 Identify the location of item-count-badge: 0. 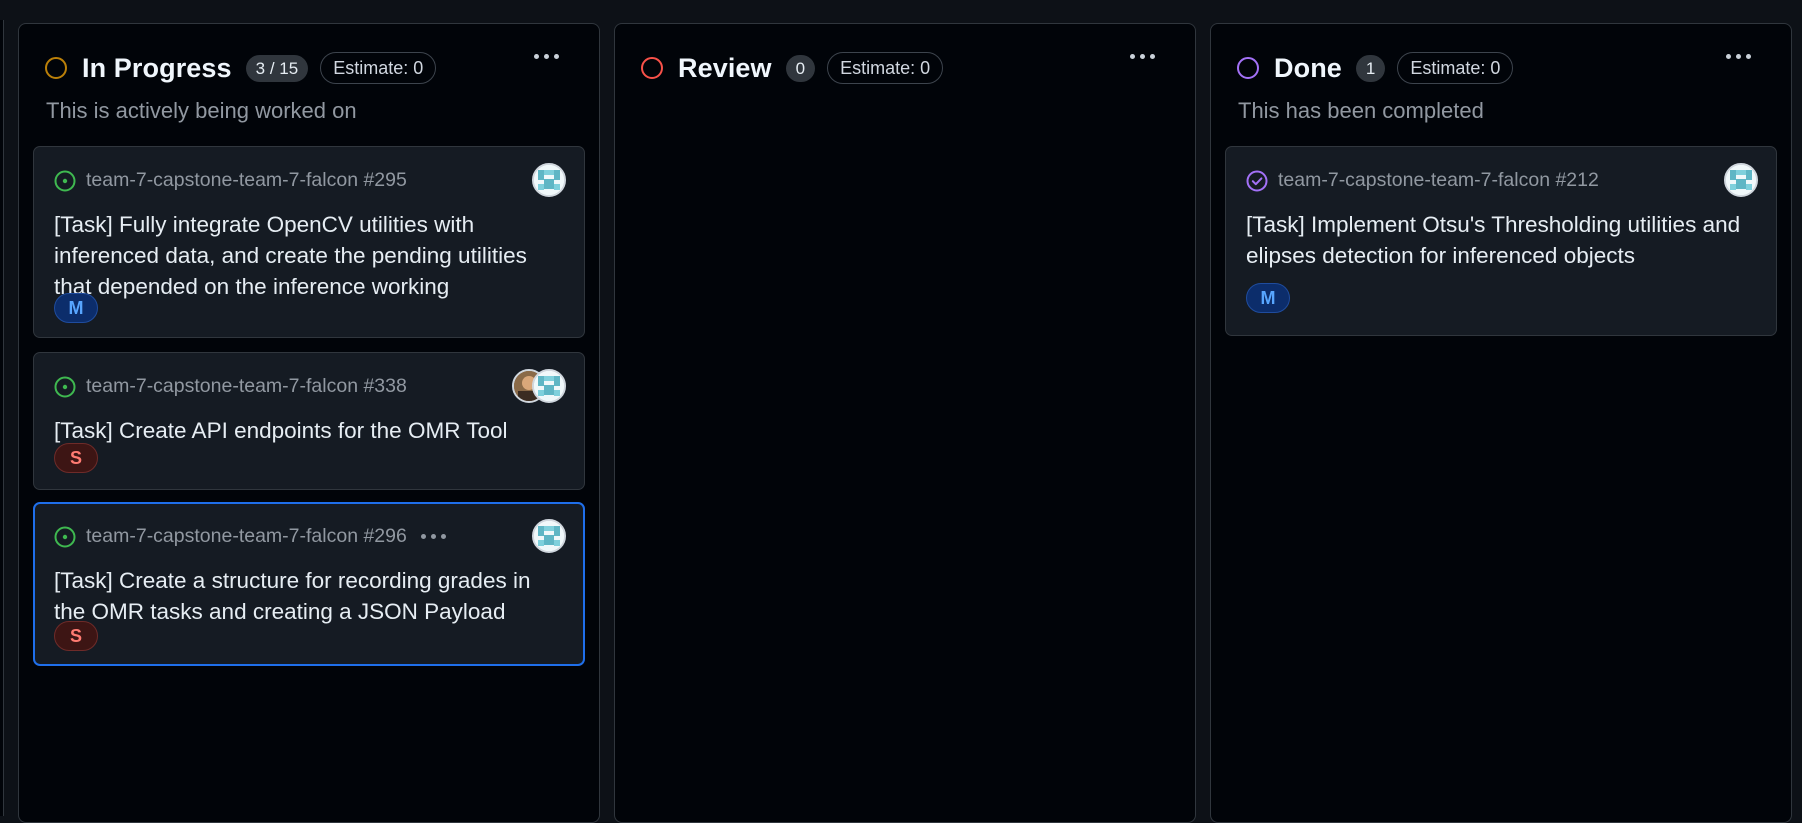
(800, 68).